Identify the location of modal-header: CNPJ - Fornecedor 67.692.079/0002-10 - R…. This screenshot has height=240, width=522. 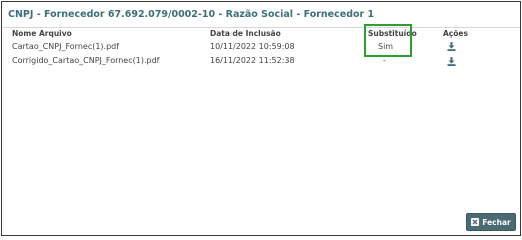
(261, 15).